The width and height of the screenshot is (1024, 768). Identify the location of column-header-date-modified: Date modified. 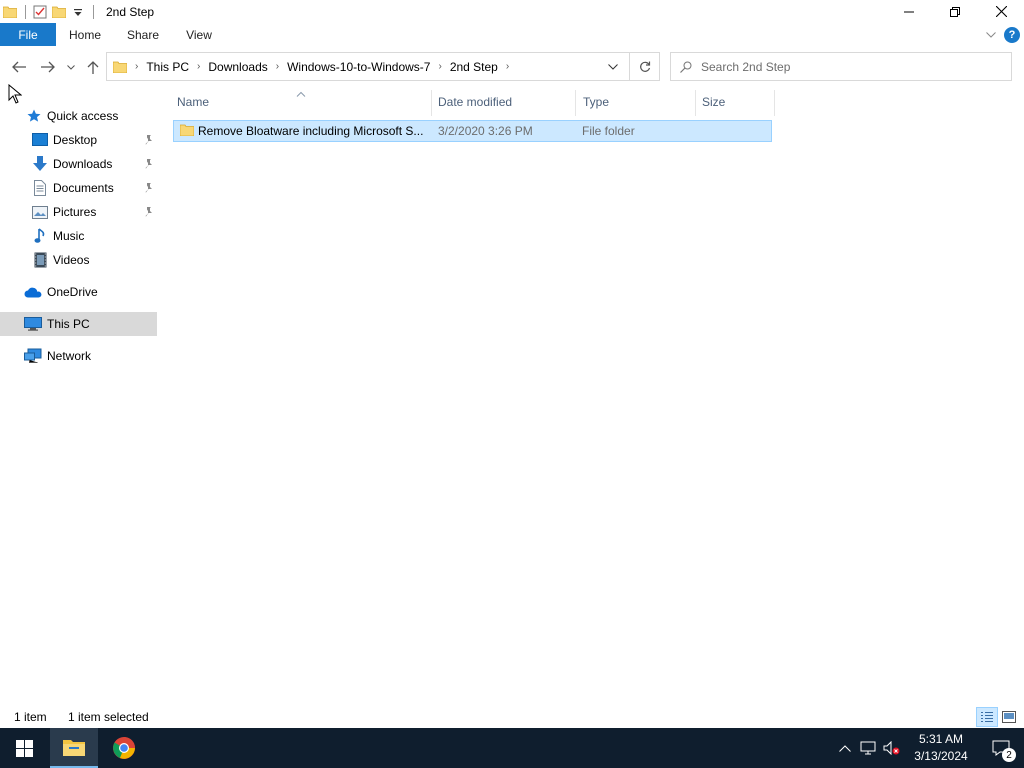
(475, 102).